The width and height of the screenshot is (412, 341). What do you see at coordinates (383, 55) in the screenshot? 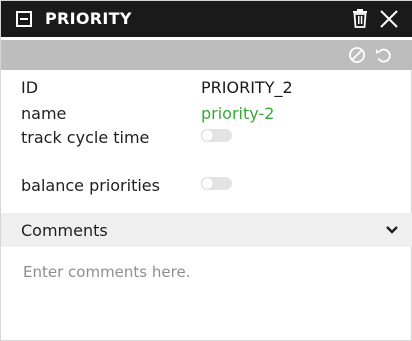
I see `undo-icon` at bounding box center [383, 55].